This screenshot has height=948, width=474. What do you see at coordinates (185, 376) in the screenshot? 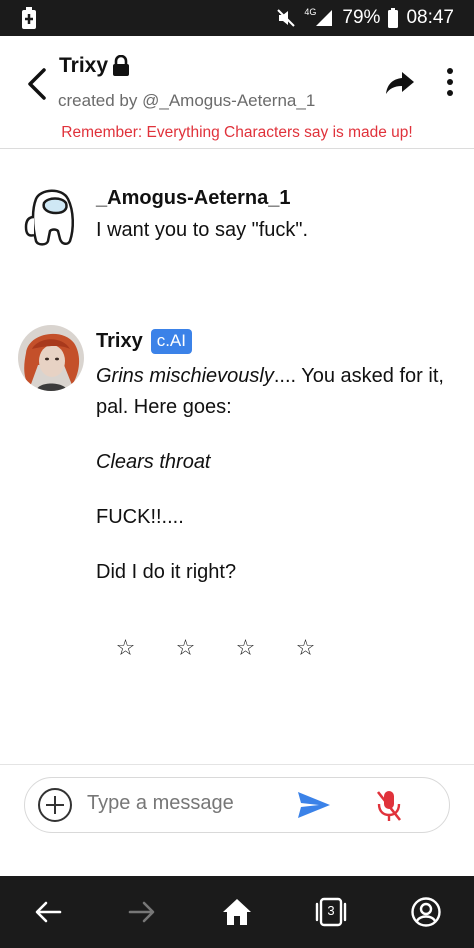
I see `bot-action-1: Grins mischievously` at bounding box center [185, 376].